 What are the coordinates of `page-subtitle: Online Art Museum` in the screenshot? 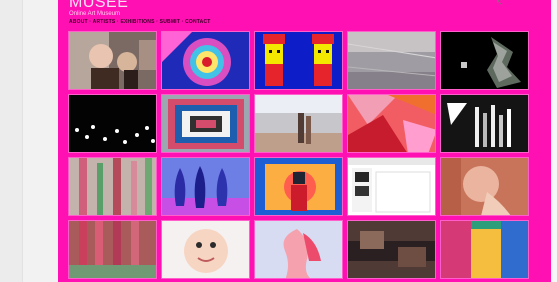 It's located at (95, 14).